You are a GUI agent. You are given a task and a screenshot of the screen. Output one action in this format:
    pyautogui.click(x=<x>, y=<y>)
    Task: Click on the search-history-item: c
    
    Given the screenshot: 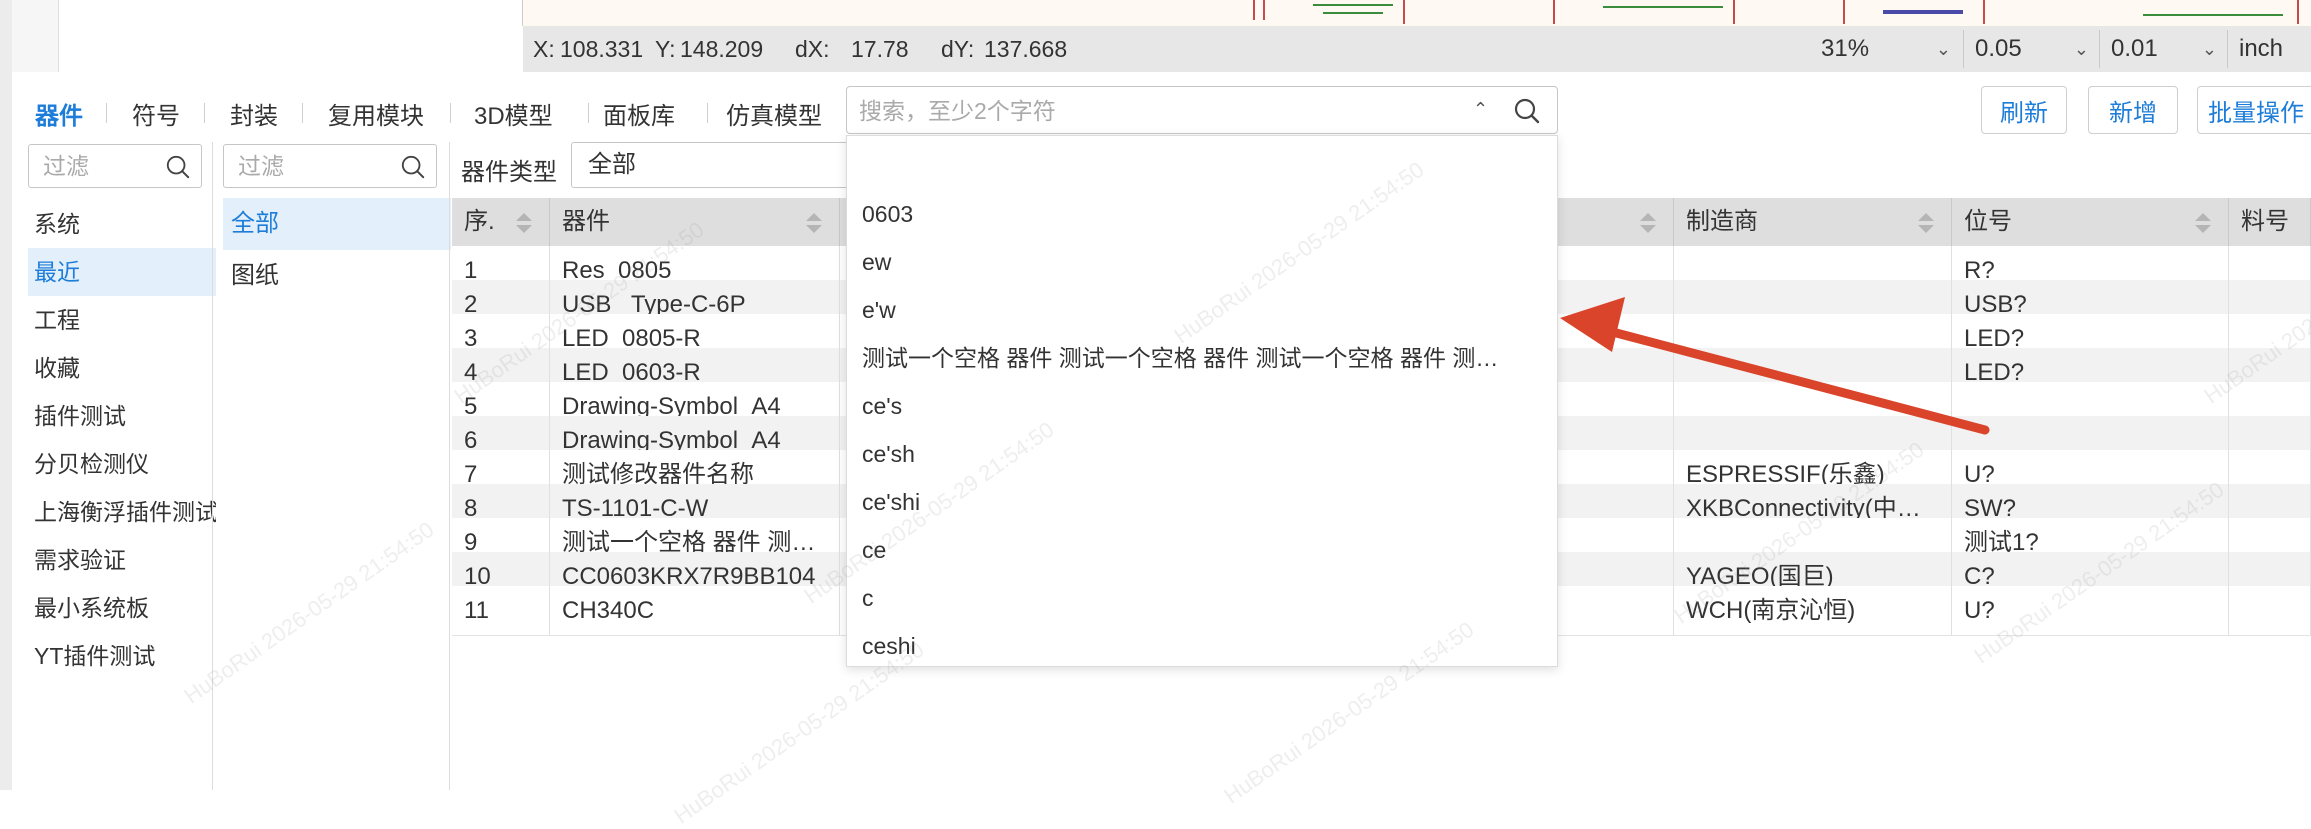 What is the action you would take?
    pyautogui.click(x=1203, y=598)
    